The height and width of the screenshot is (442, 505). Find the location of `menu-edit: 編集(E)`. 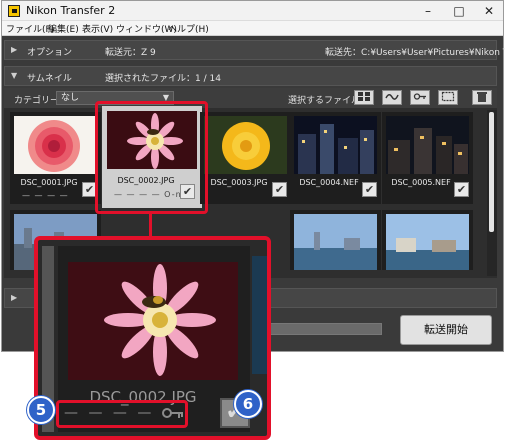

menu-edit: 編集(E) is located at coordinates (63, 28).